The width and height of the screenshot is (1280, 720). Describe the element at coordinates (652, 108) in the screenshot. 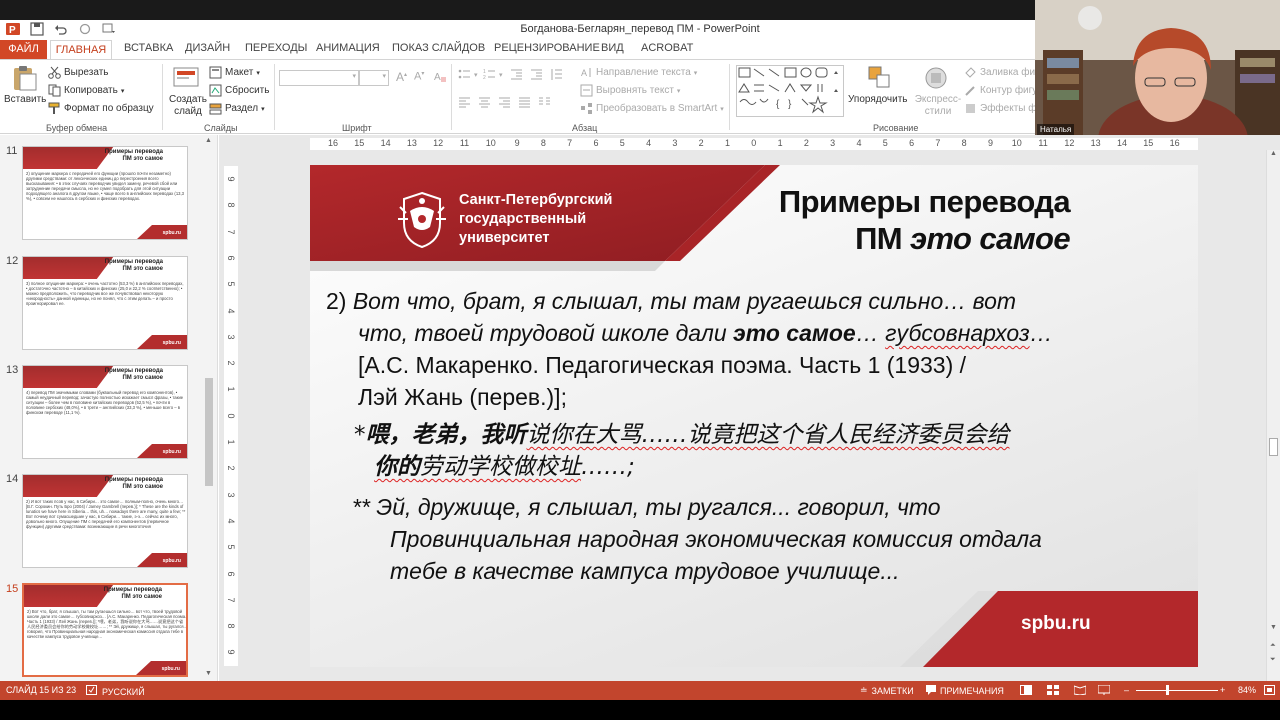

I see `smartart-button: Преобразовать в SmartArt ▾` at that location.